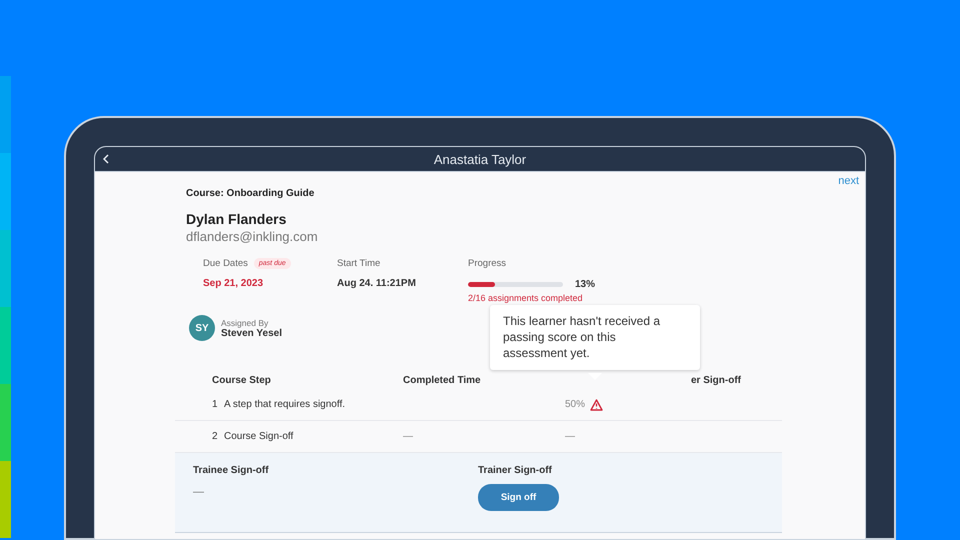 The width and height of the screenshot is (960, 540). Describe the element at coordinates (716, 380) in the screenshot. I see `column-header: er Sign-off` at that location.